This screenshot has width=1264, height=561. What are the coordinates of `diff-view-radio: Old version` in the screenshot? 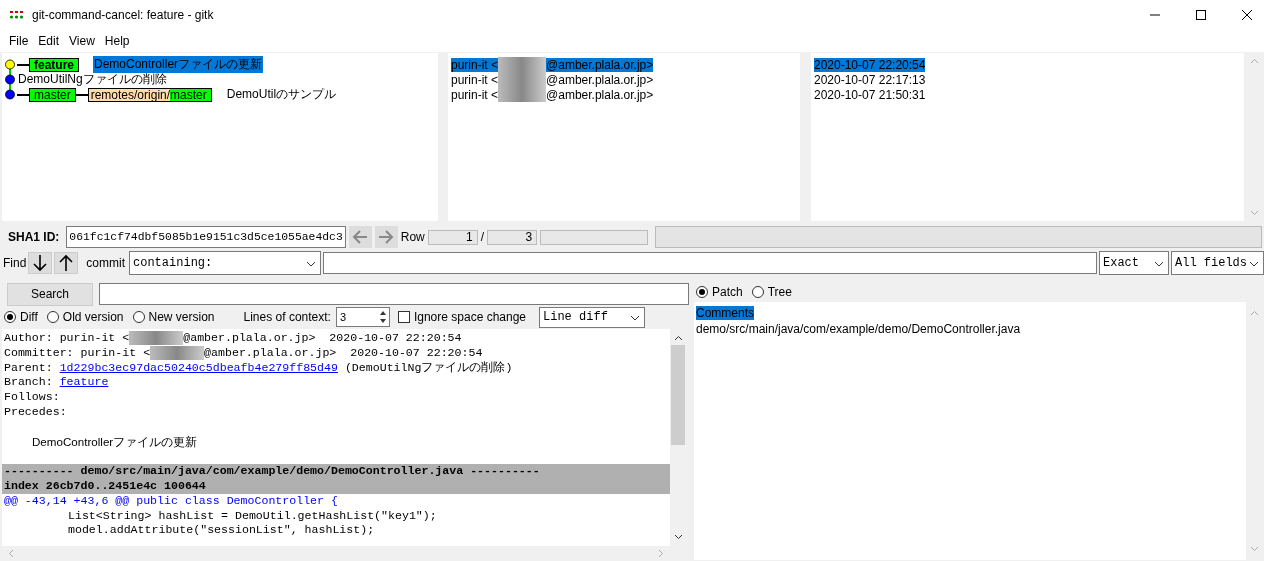 It's located at (85, 317).